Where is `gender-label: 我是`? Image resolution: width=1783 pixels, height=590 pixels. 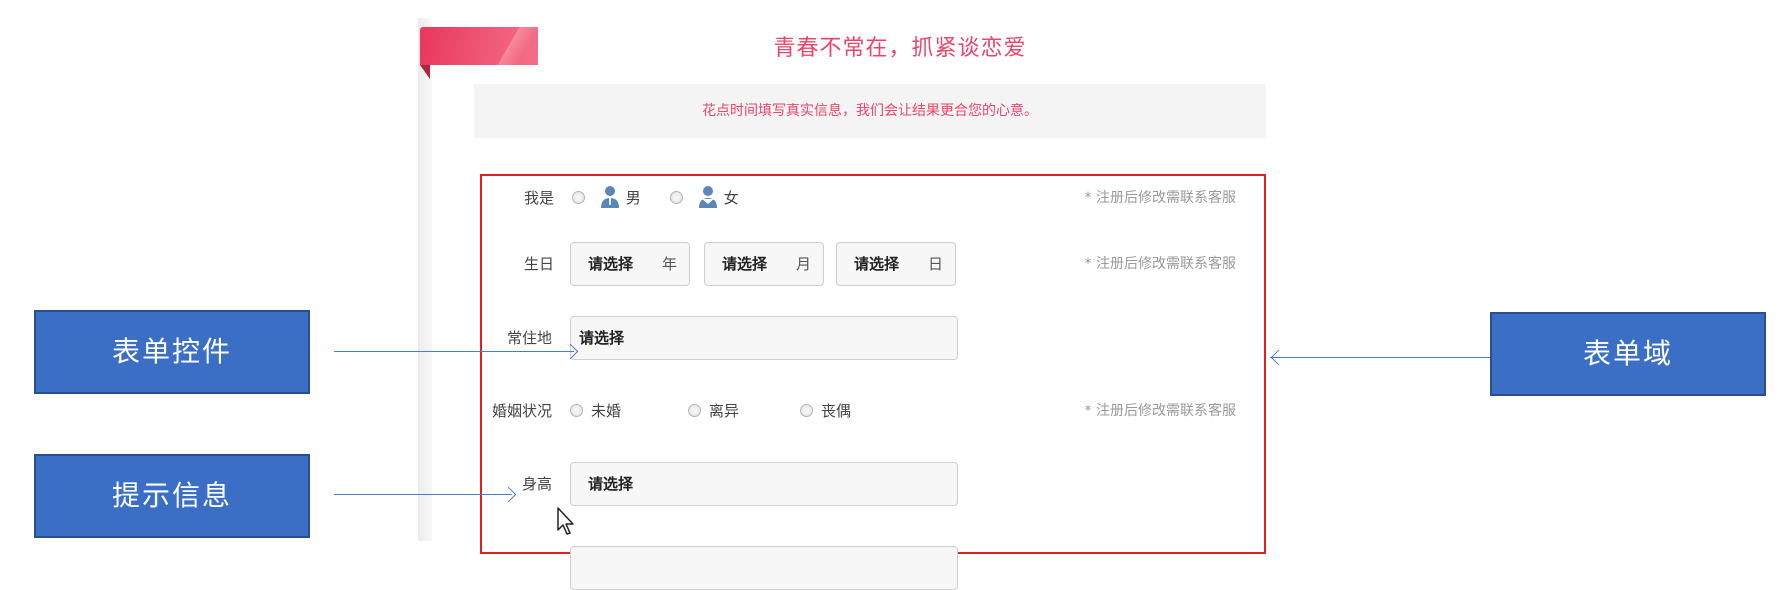 gender-label: 我是 is located at coordinates (538, 198).